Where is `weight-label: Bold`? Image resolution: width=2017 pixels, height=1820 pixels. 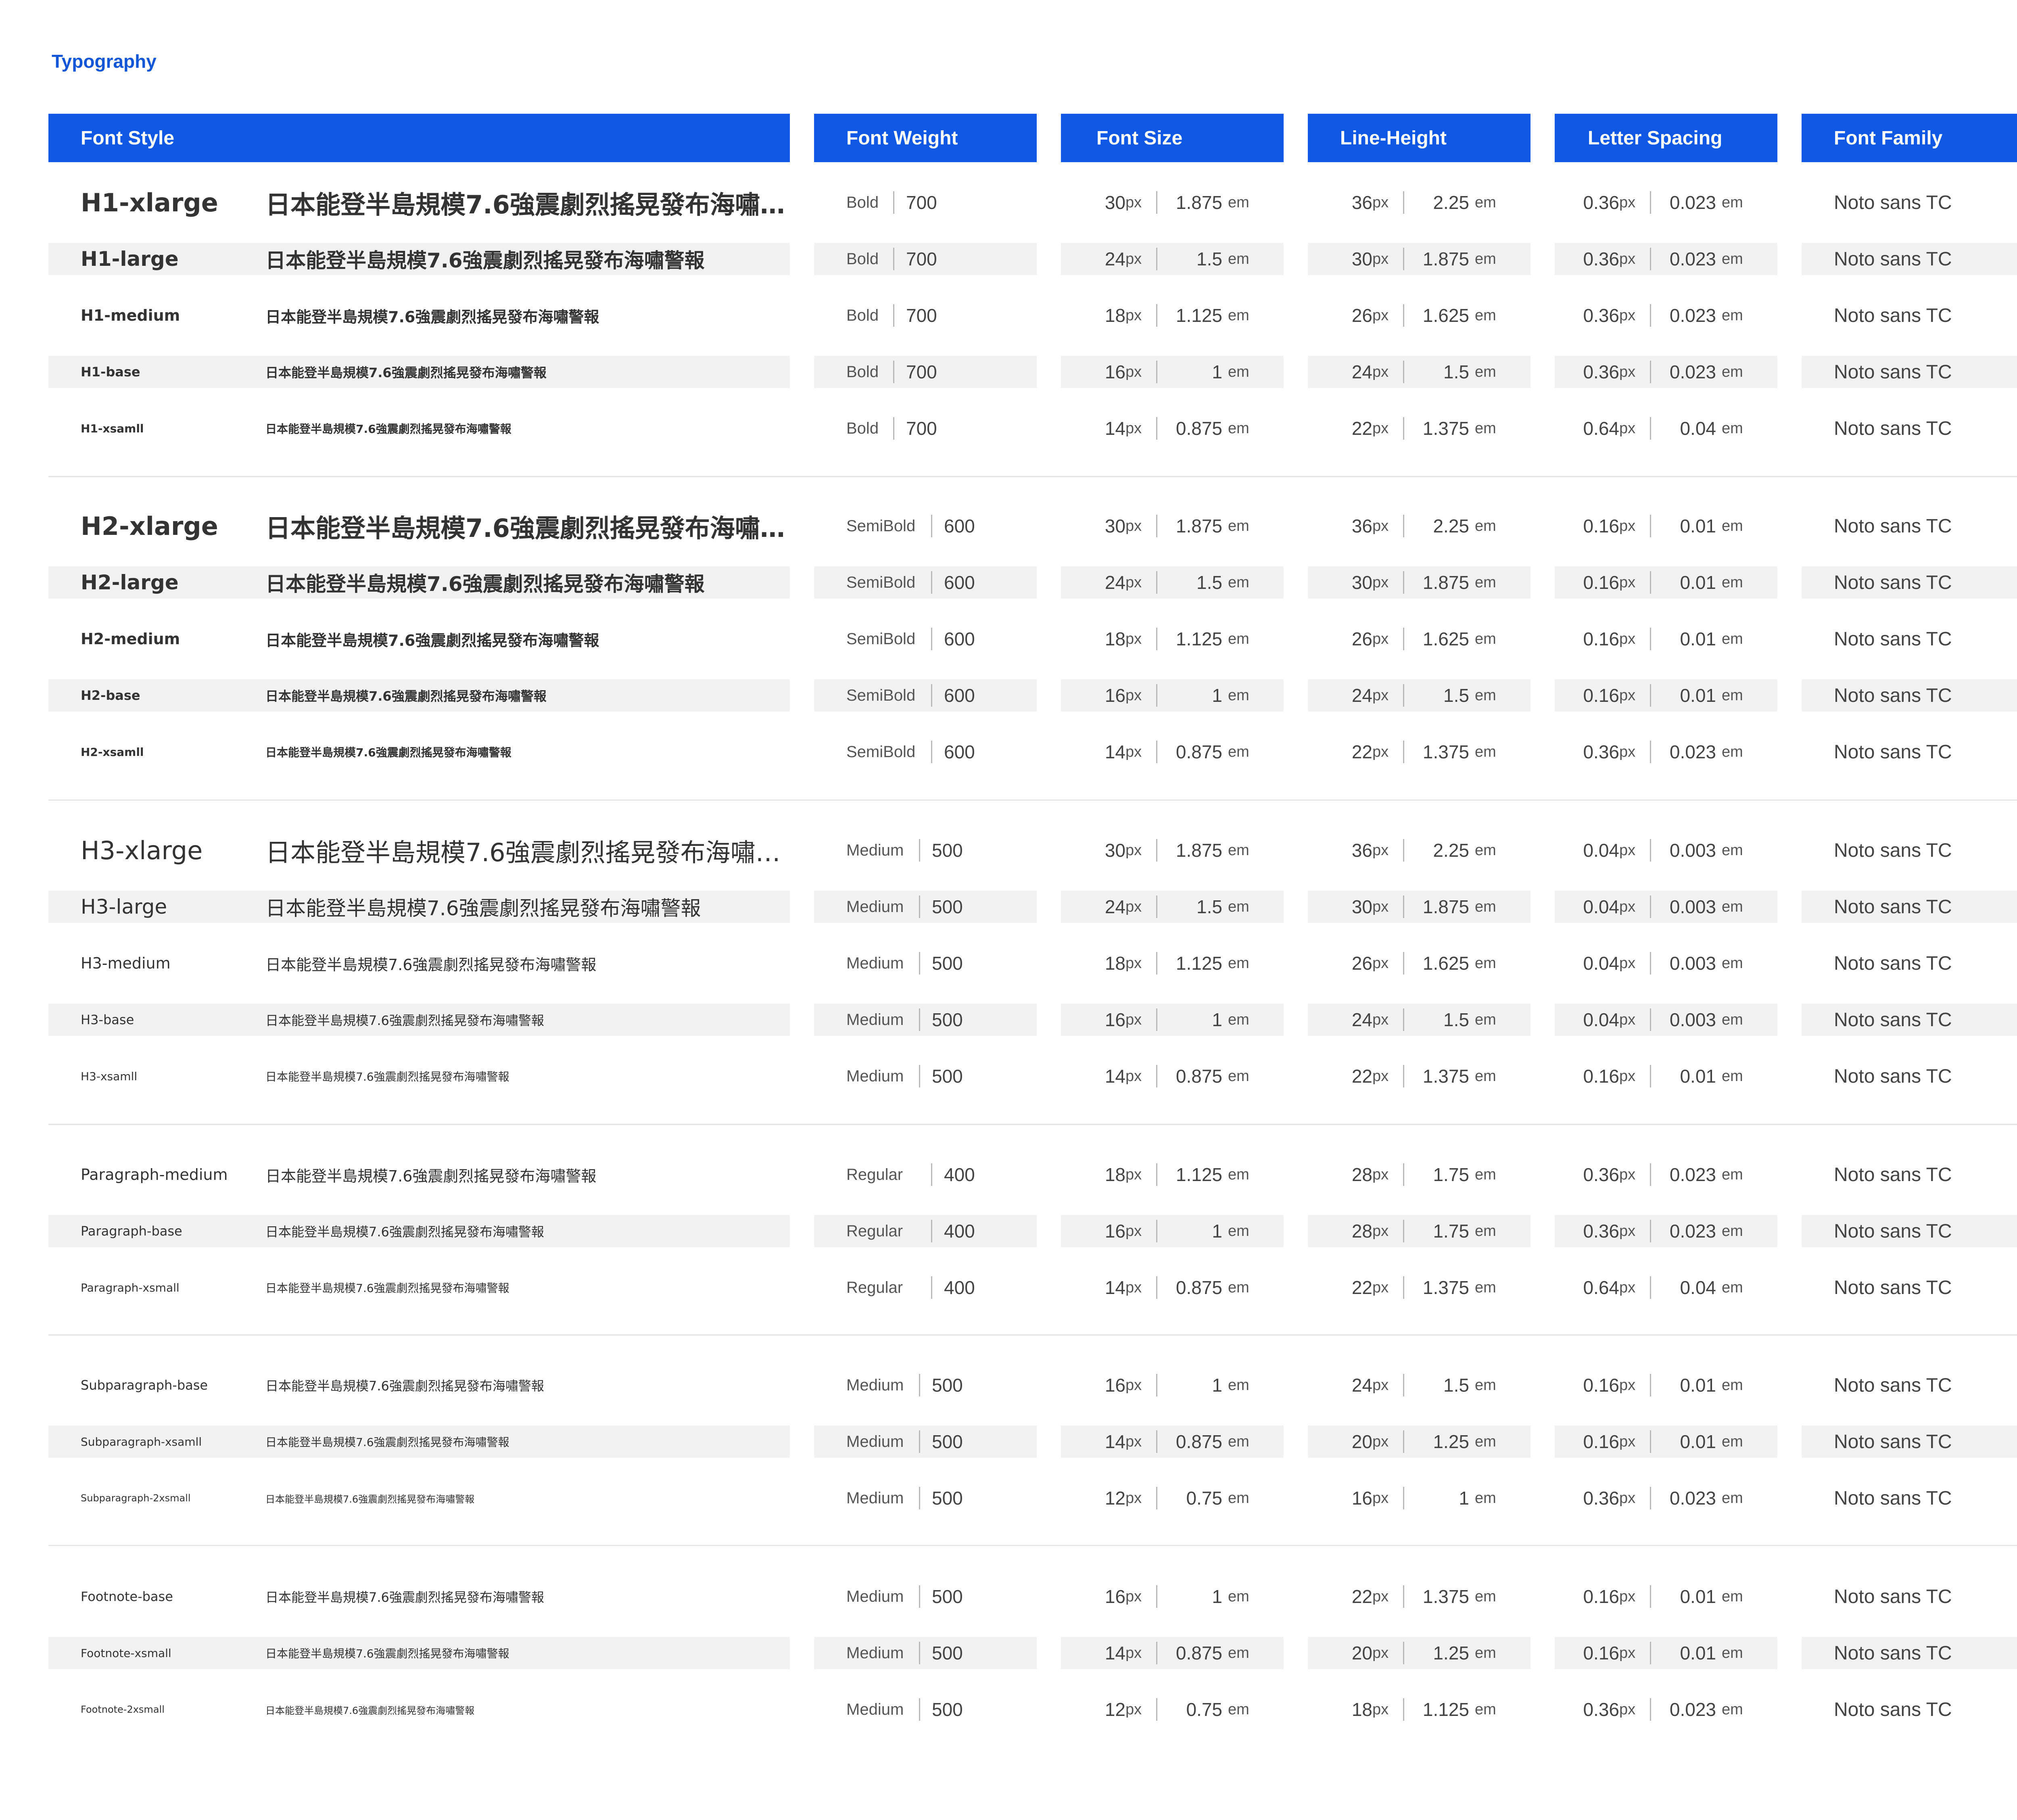
weight-label: Bold is located at coordinates (862, 259).